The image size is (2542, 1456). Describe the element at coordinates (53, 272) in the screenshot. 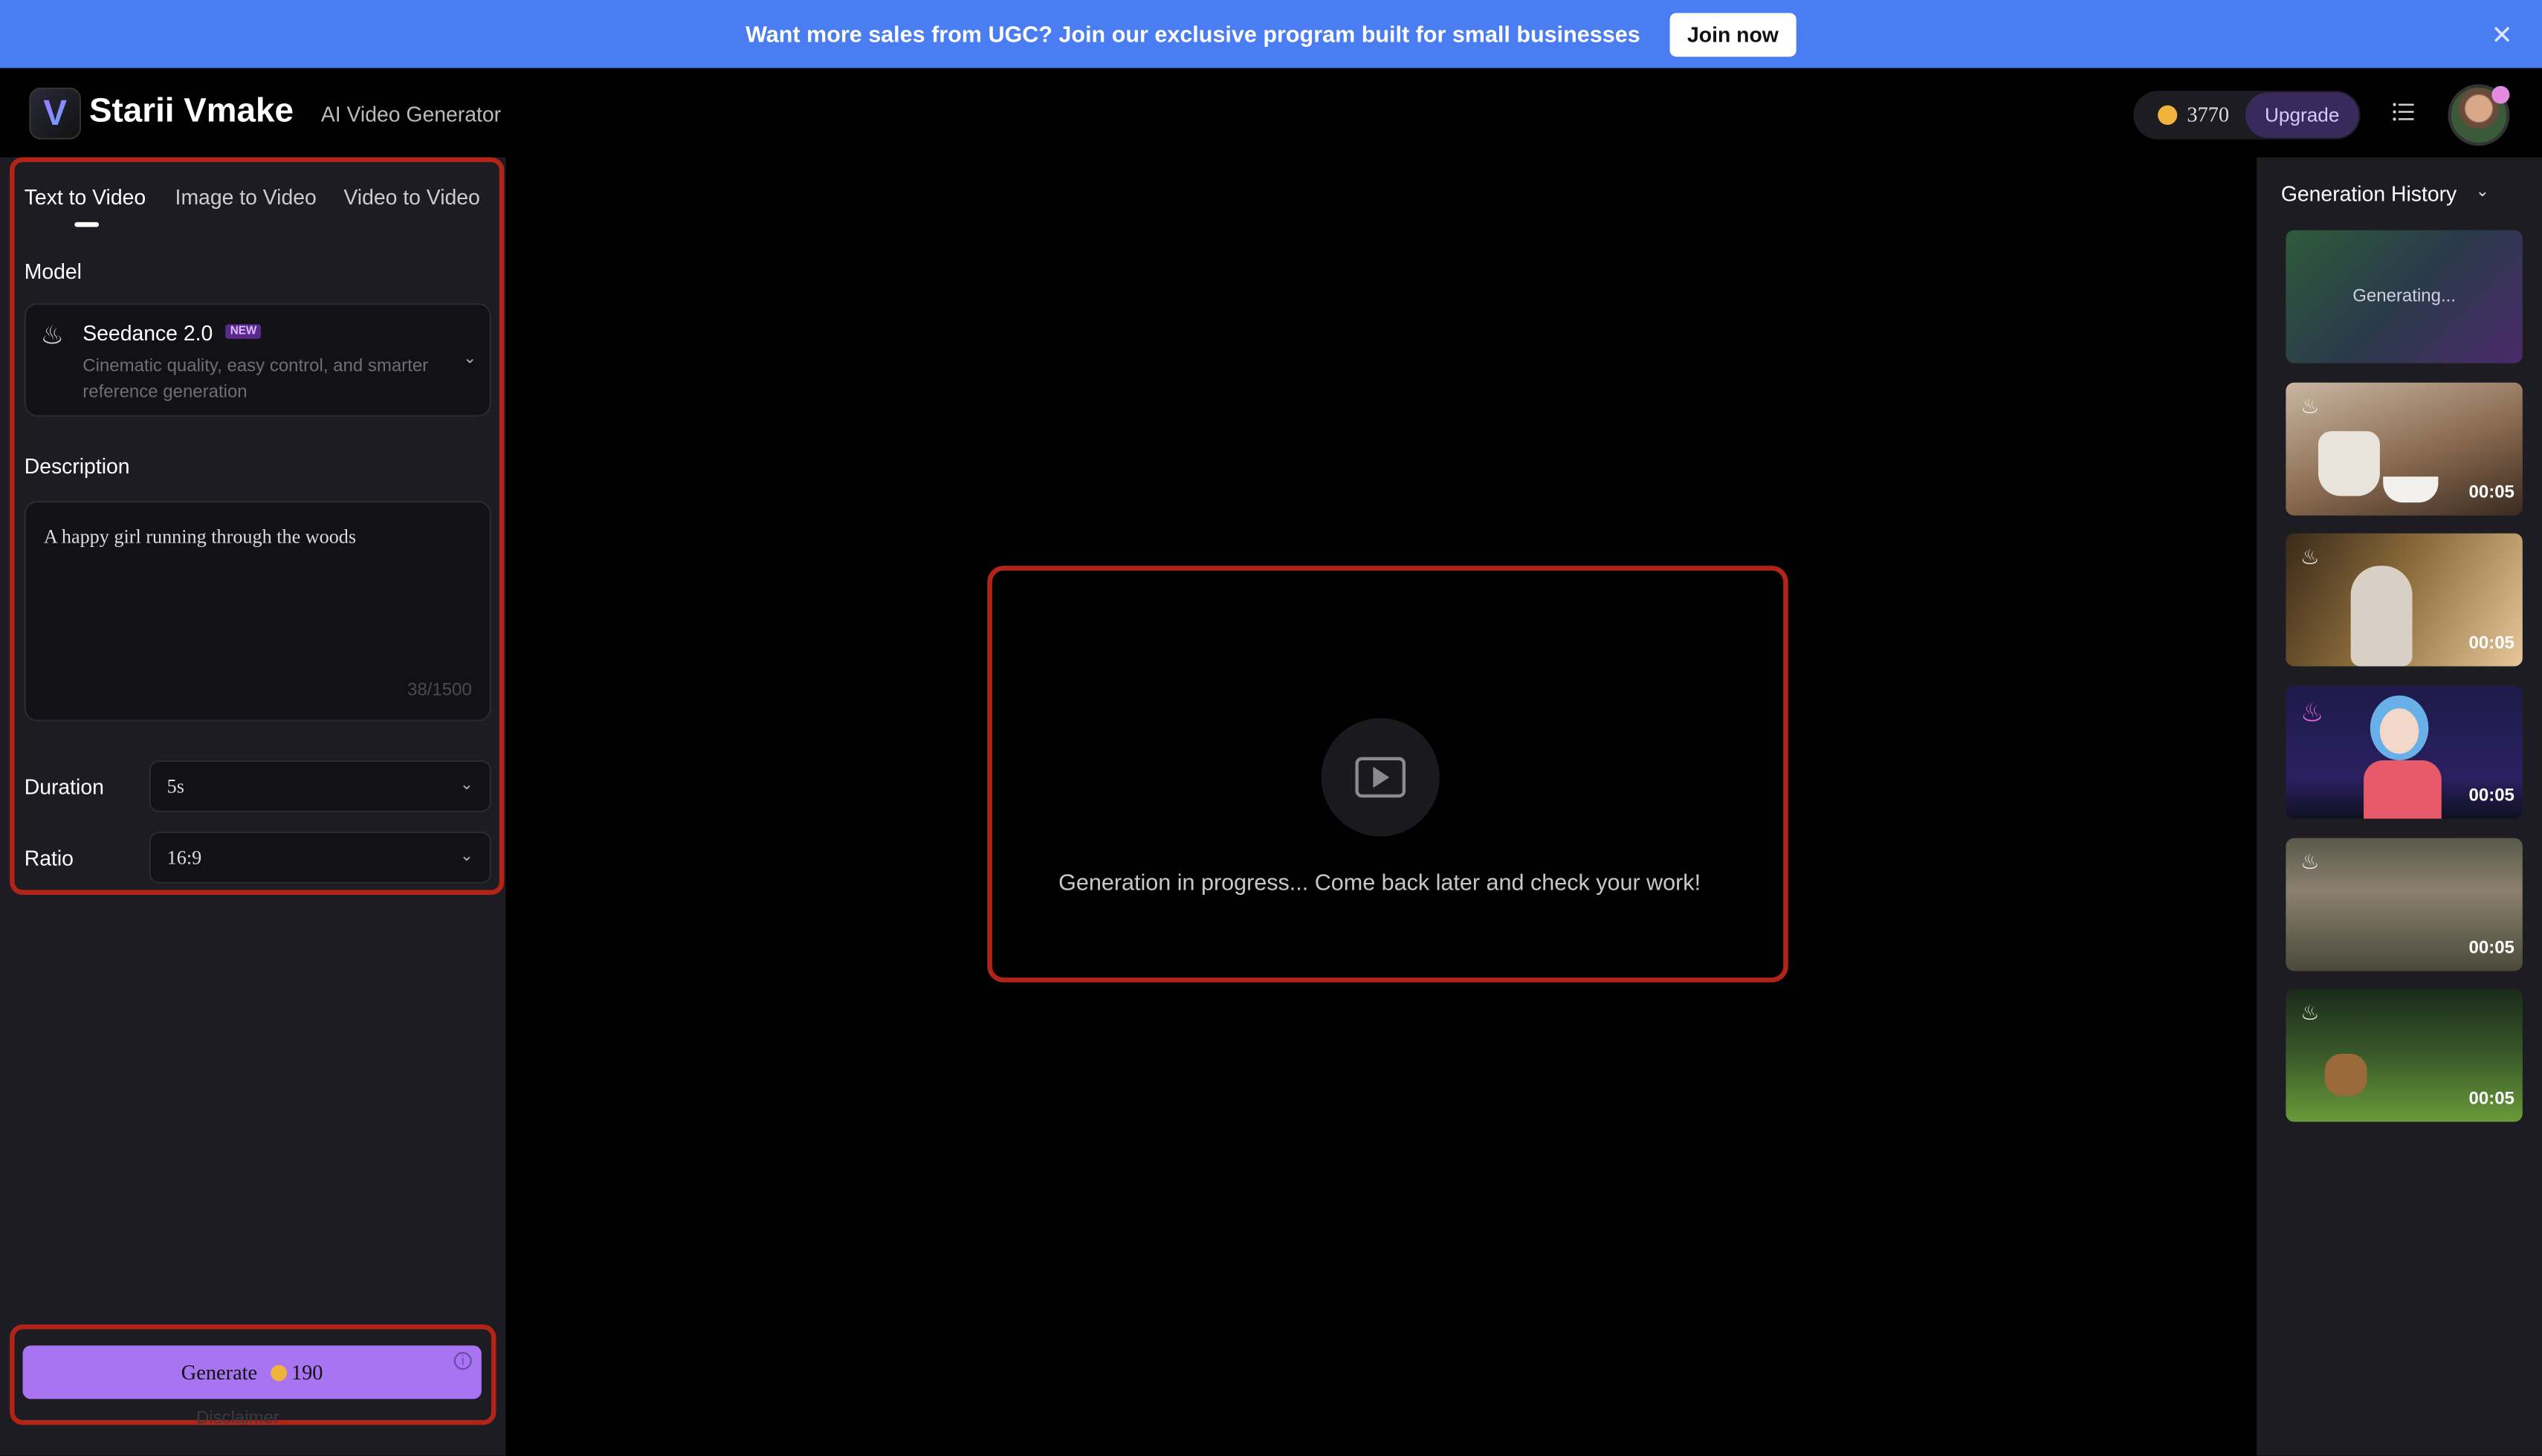

I see `model-label: Model` at that location.